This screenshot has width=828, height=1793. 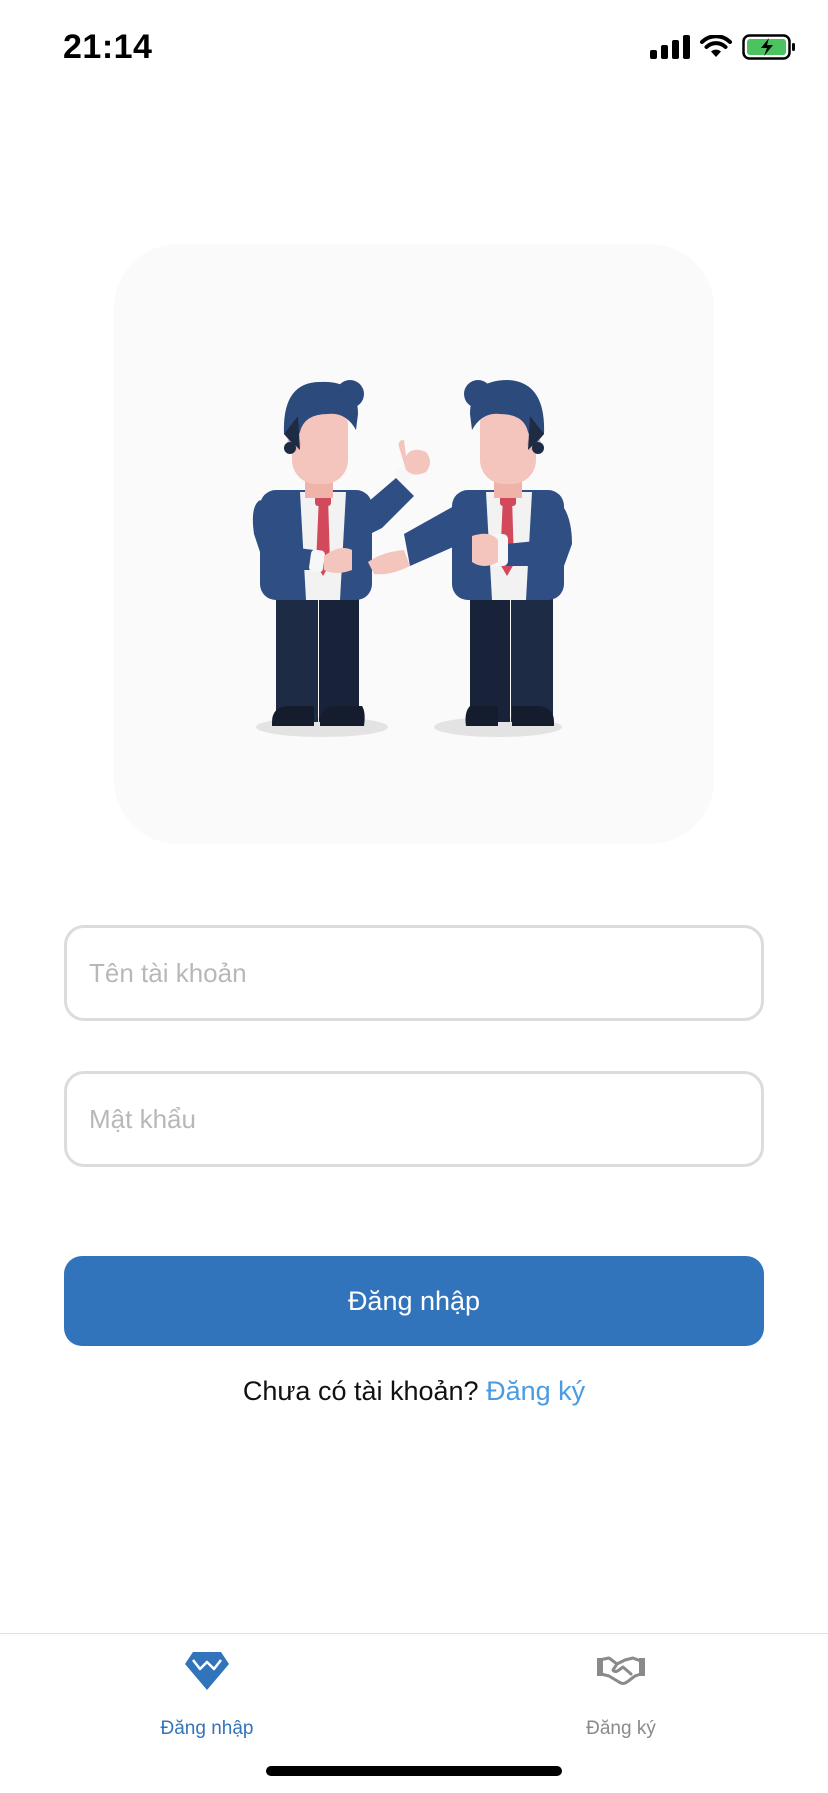 I want to click on login-button: Đăng nhập, so click(x=414, y=1301).